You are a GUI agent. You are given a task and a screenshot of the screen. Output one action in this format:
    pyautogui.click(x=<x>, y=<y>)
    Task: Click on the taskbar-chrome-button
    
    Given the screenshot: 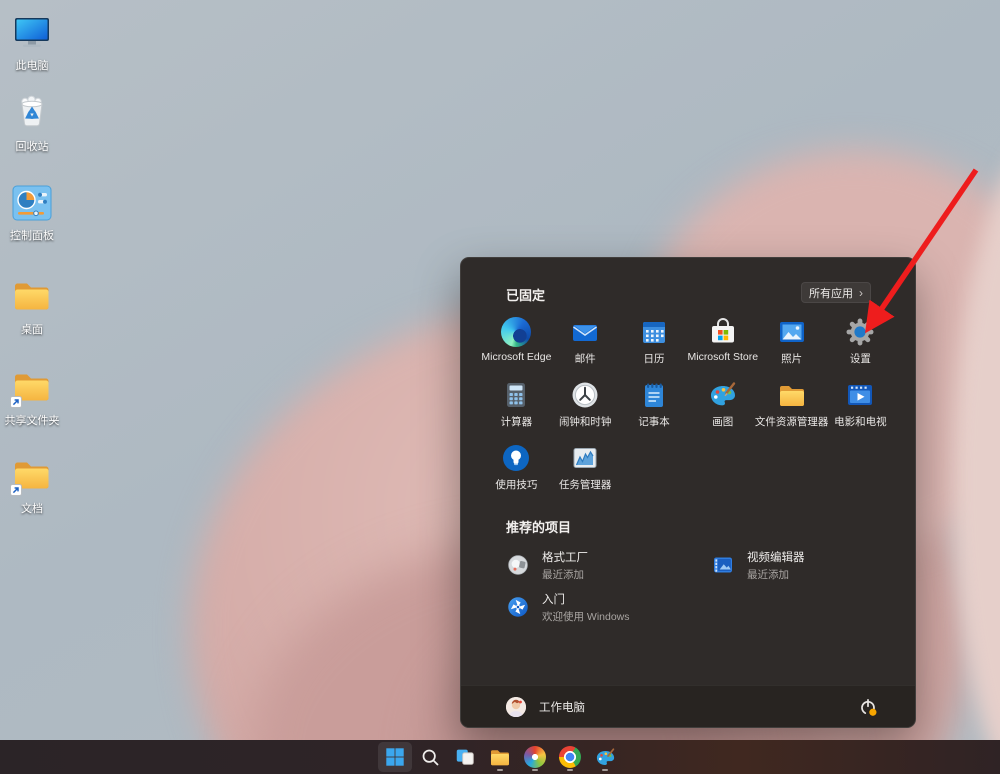 What is the action you would take?
    pyautogui.click(x=570, y=757)
    